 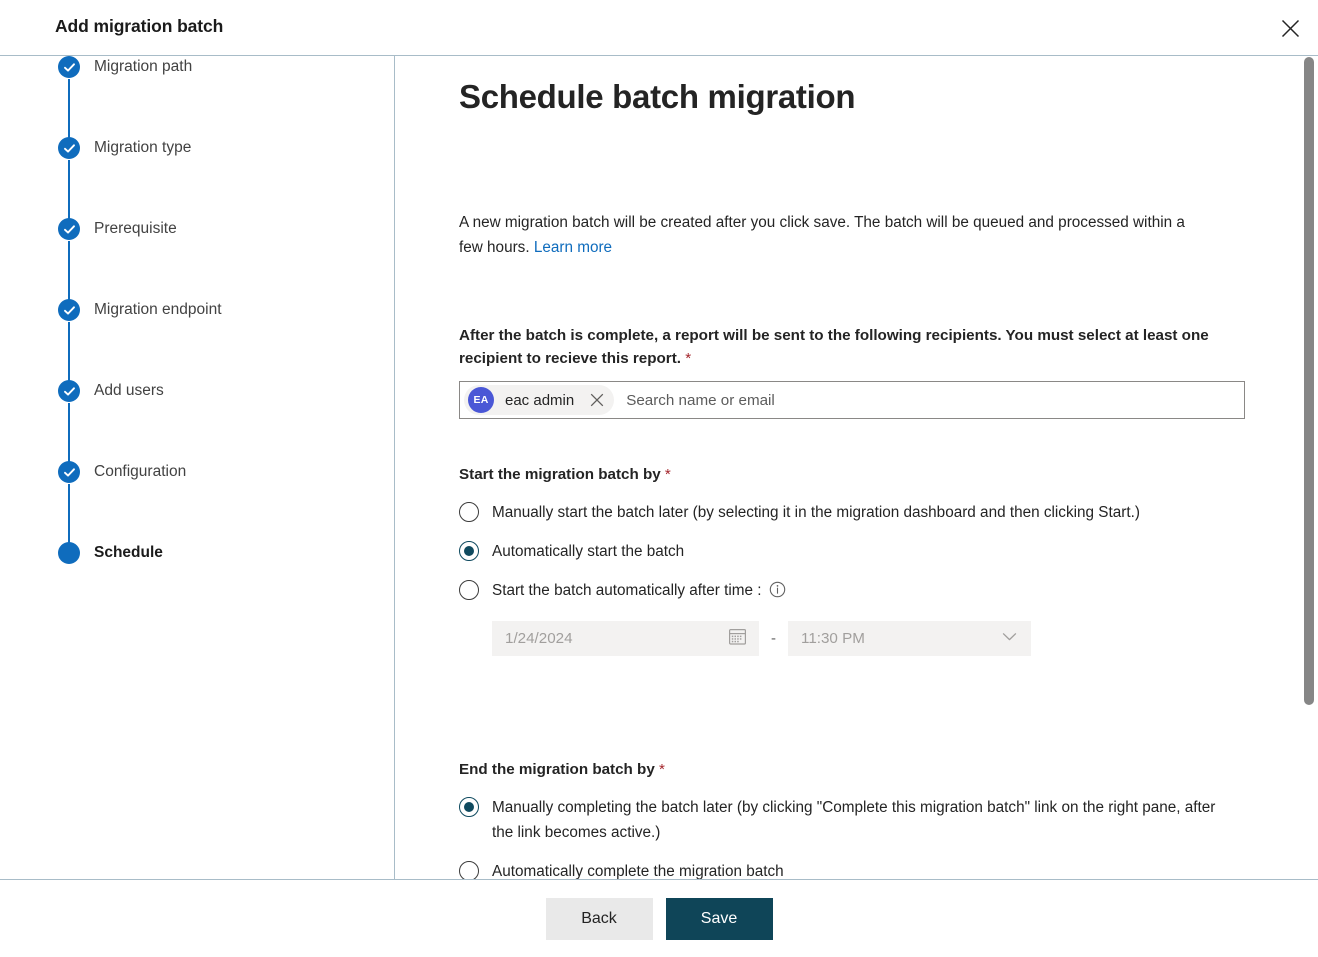 I want to click on dialog-title: Add migration batch, so click(x=139, y=26).